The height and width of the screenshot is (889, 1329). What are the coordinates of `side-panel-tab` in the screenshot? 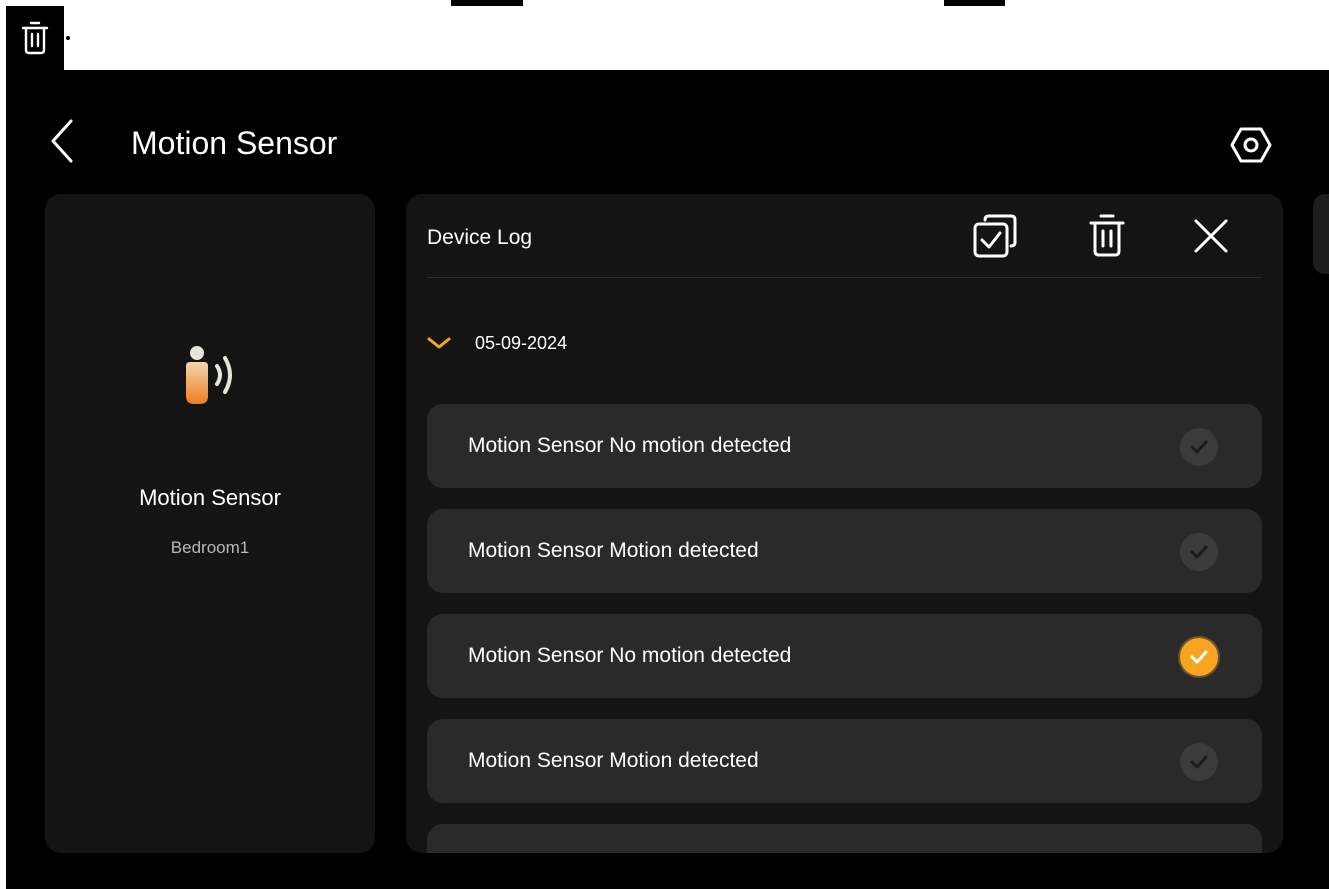 It's located at (1321, 234).